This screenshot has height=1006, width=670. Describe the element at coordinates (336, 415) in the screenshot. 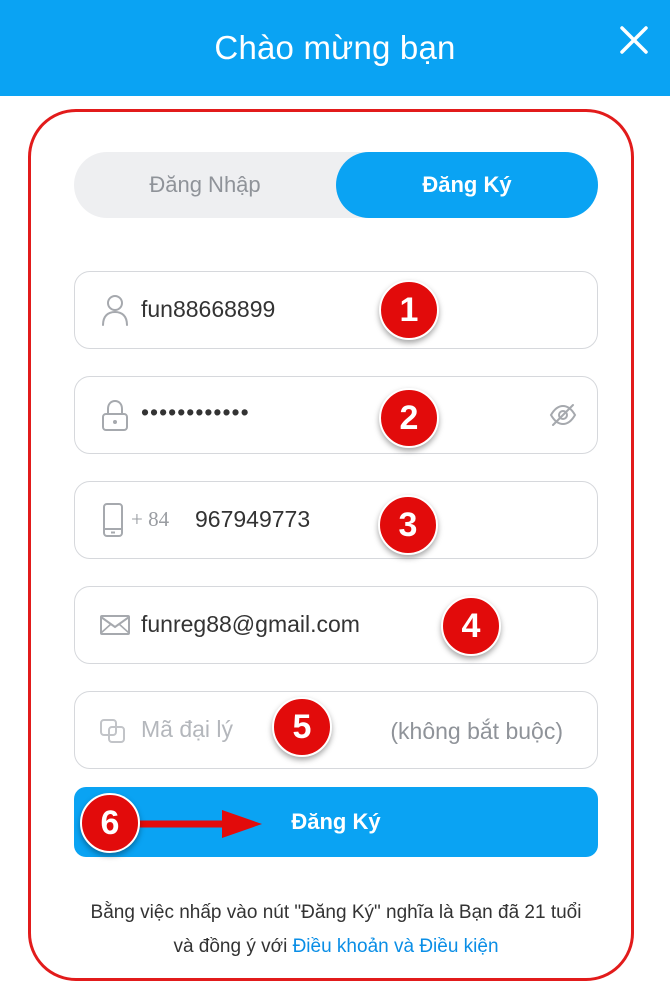

I see `password-field: ••••••••••••` at that location.